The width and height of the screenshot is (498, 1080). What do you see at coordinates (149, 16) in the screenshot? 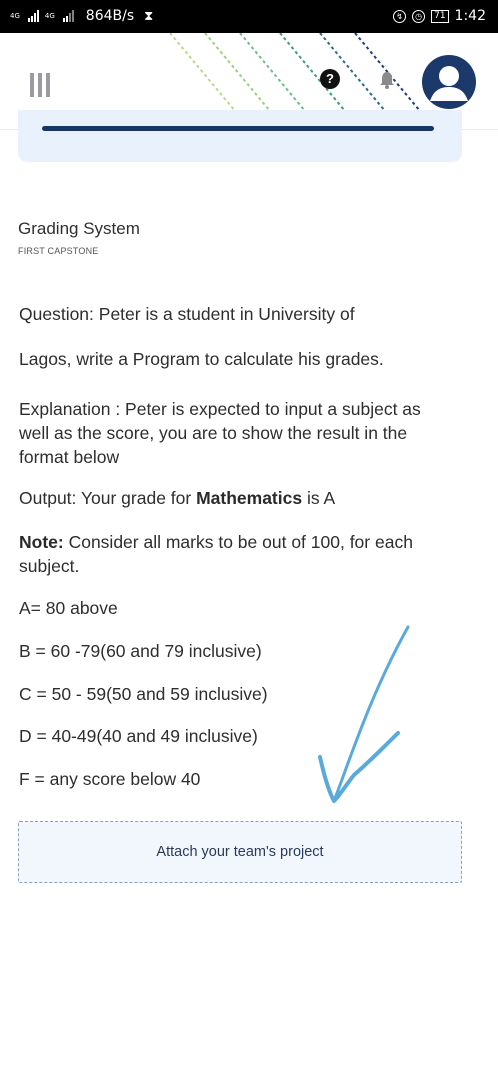
I see `hourglass-icon: ⧗` at bounding box center [149, 16].